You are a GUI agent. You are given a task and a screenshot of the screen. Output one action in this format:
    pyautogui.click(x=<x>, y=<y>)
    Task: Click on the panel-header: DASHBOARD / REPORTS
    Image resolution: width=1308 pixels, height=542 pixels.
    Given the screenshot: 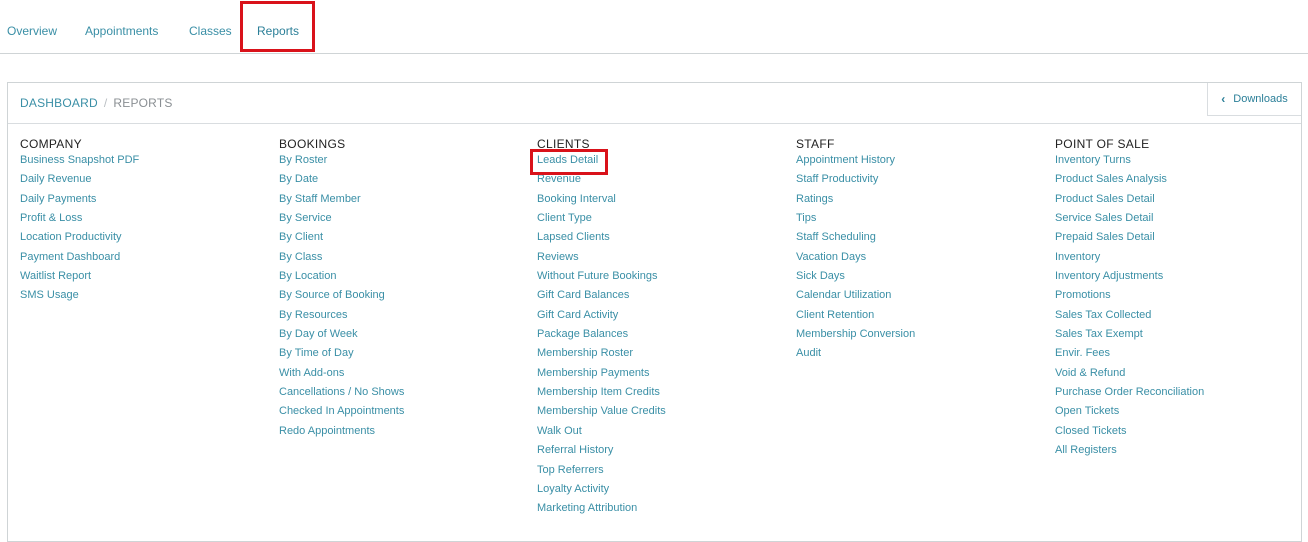 What is the action you would take?
    pyautogui.click(x=654, y=103)
    